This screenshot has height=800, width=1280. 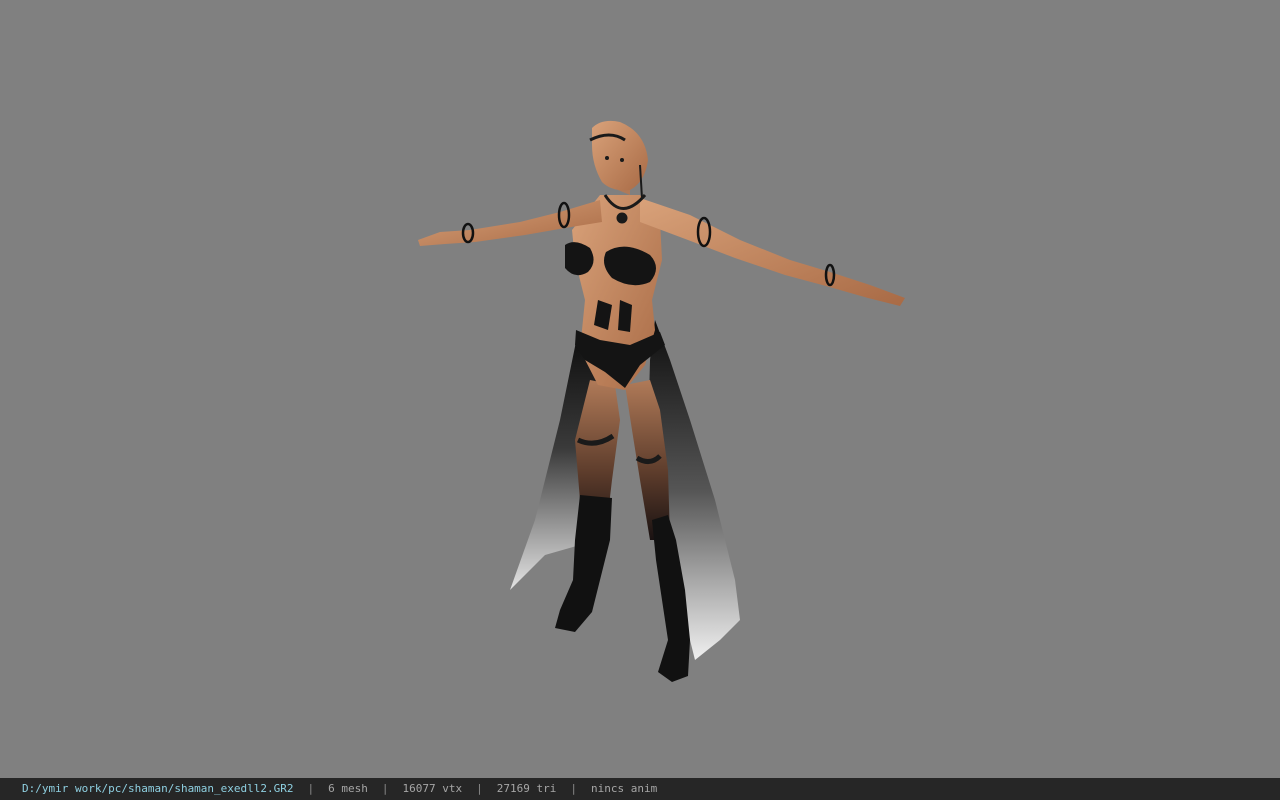 I want to click on animation-status-label: nincs anim, so click(x=624, y=788).